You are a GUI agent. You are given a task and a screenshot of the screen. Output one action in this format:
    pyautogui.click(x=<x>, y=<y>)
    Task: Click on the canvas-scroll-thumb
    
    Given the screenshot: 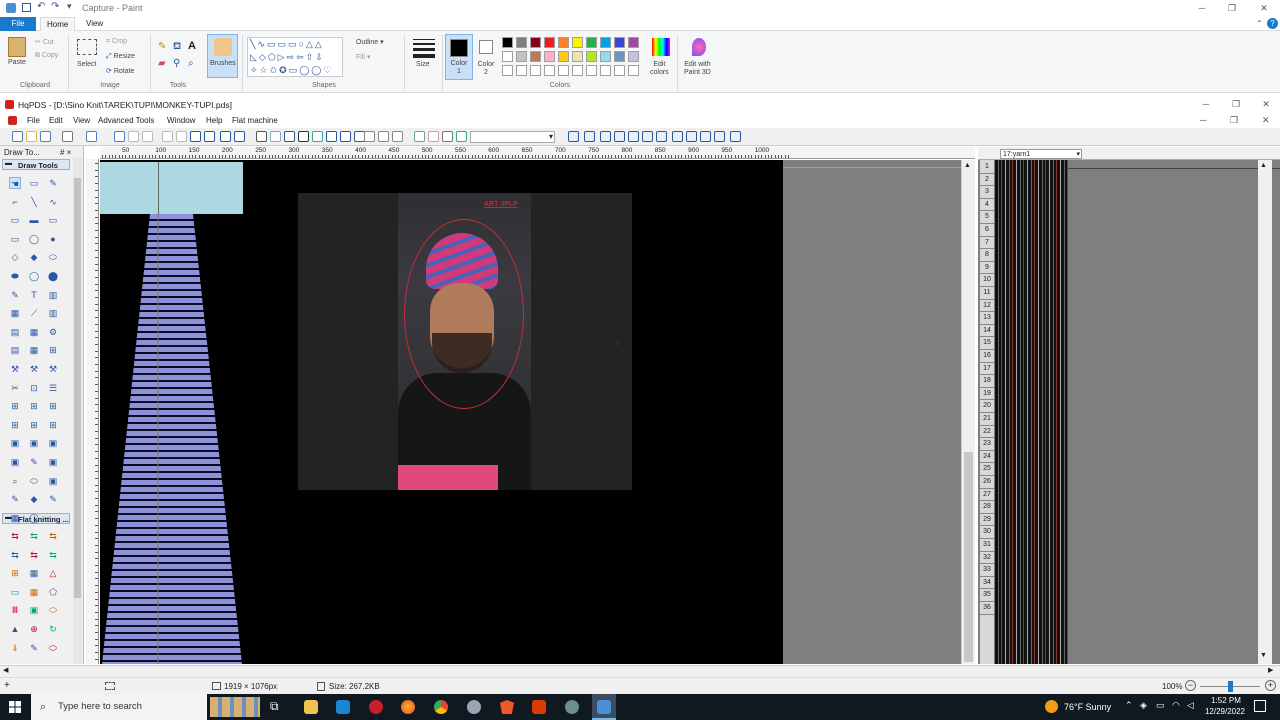 What is the action you would take?
    pyautogui.click(x=968, y=557)
    